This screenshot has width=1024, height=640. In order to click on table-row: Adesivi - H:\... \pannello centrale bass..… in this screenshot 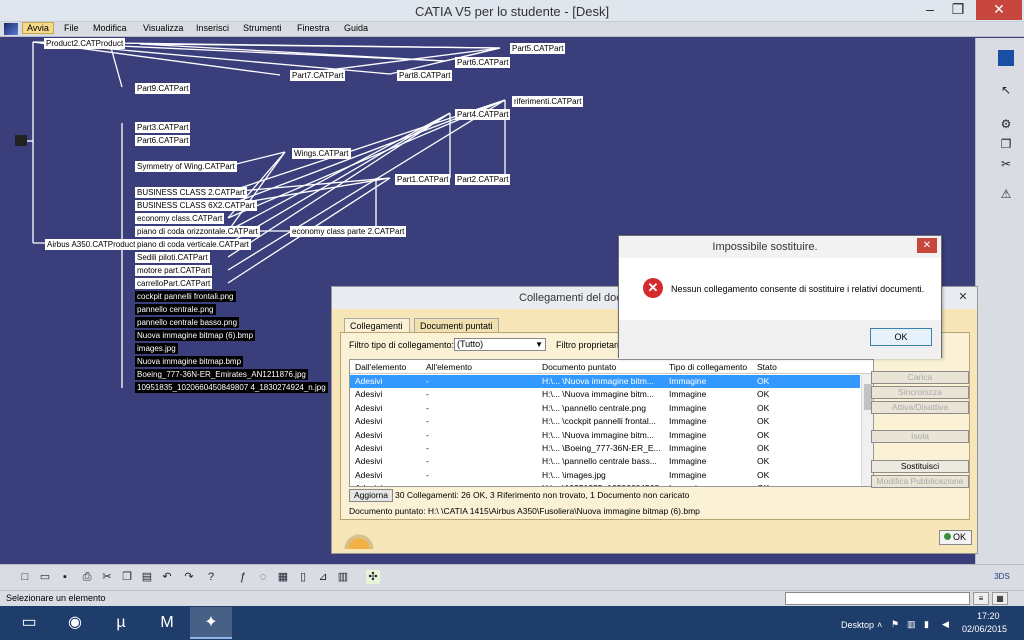, I will do `click(605, 461)`.